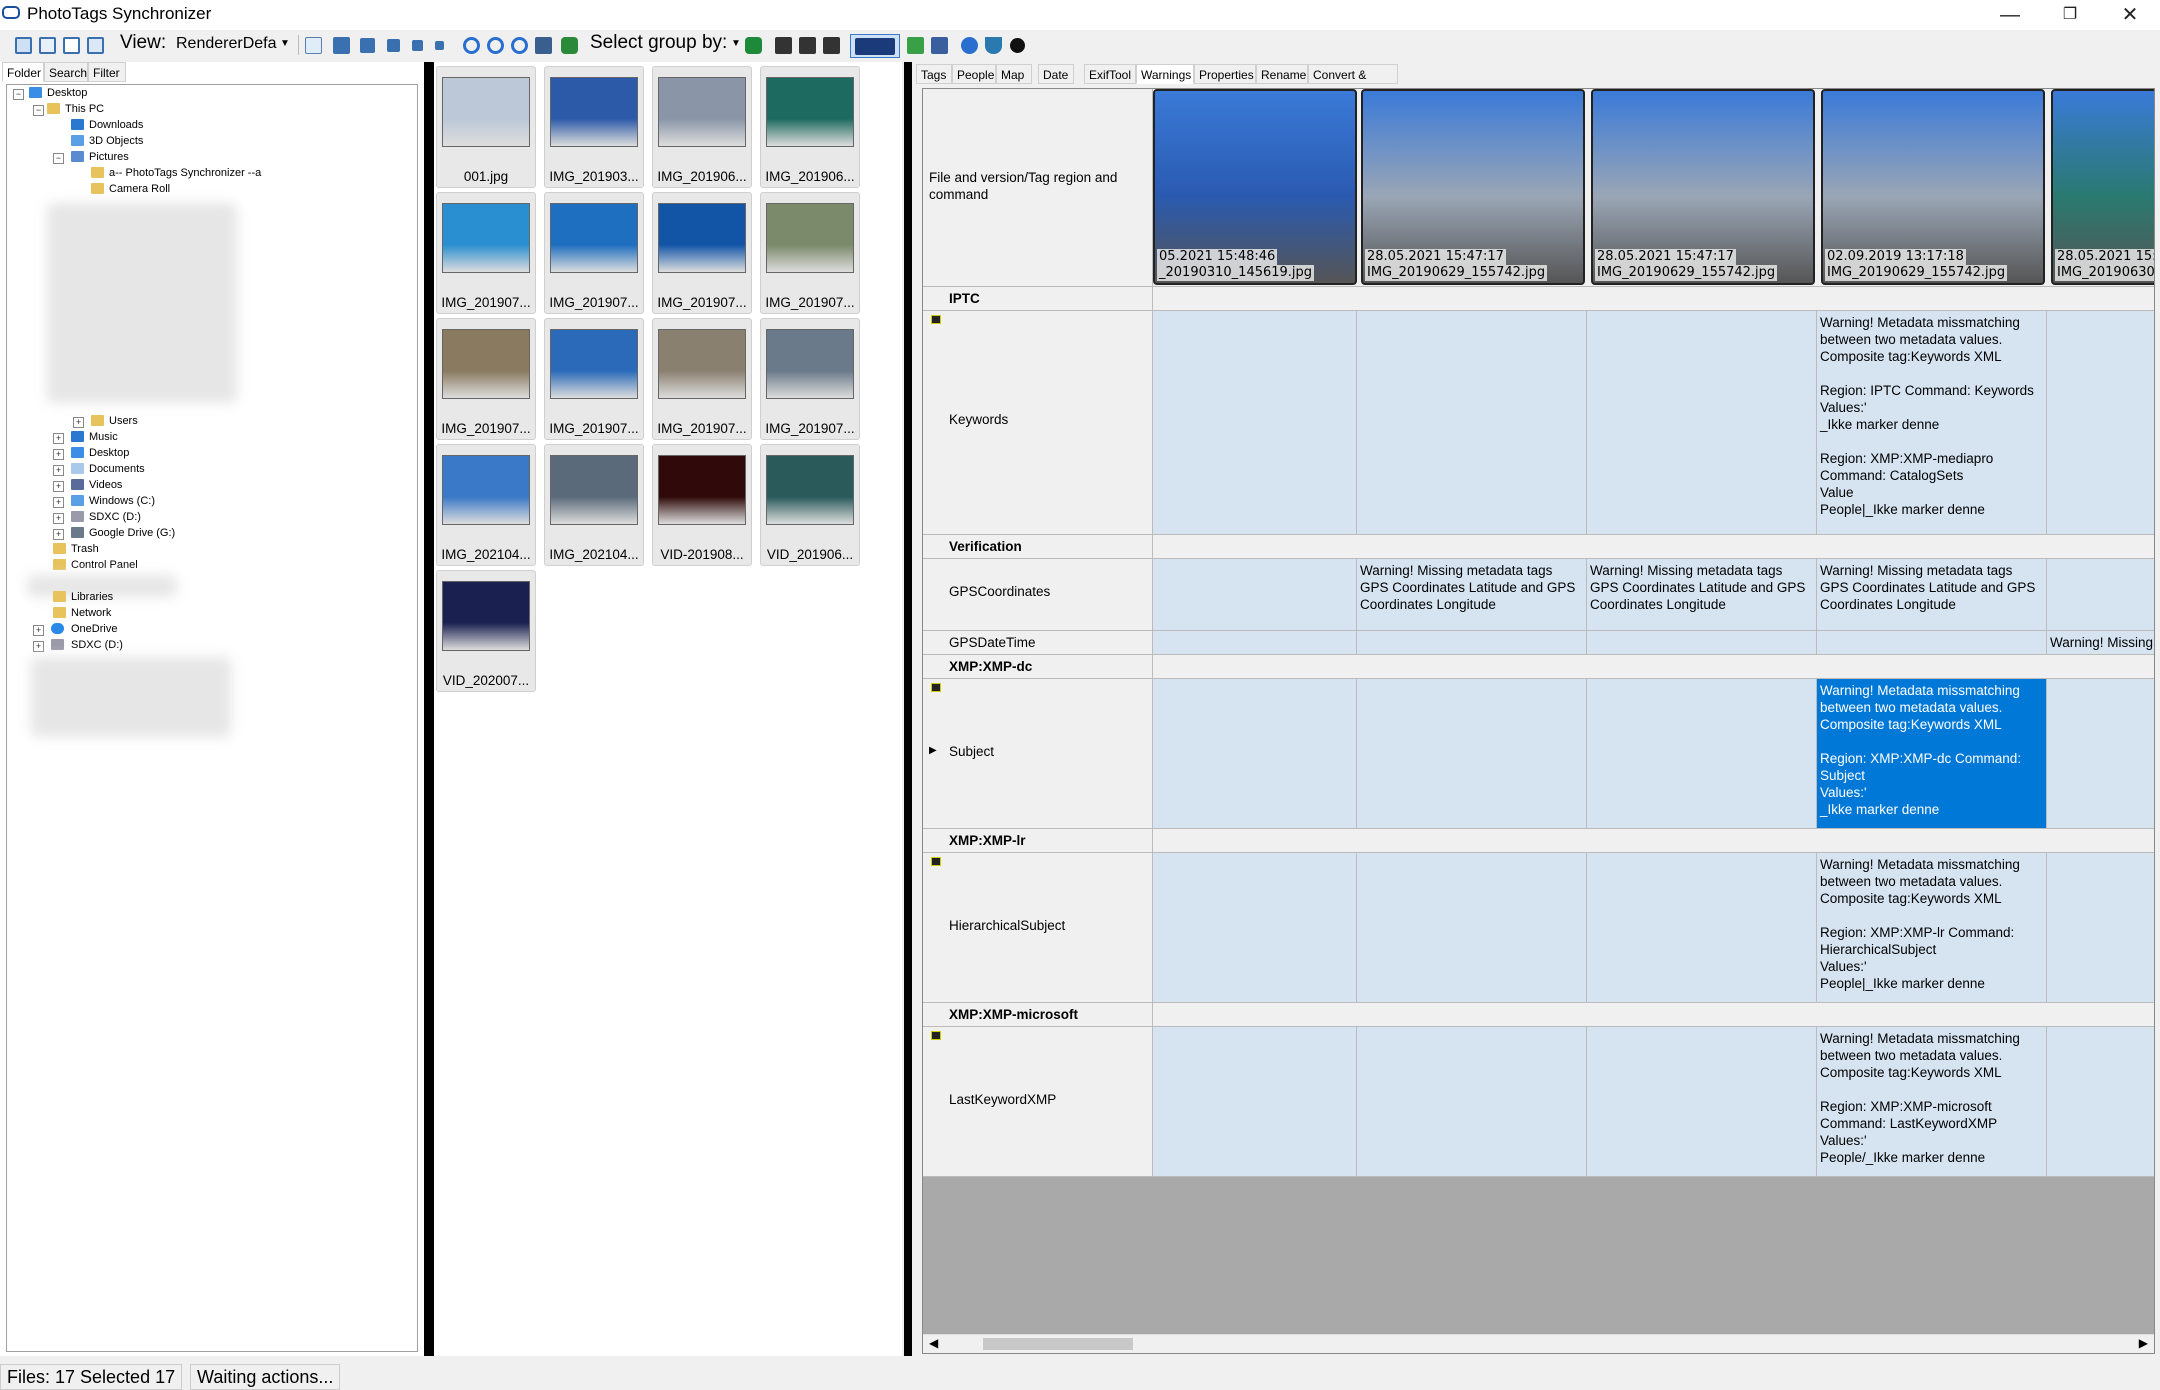  Describe the element at coordinates (417, 45) in the screenshot. I see `image-tiny-icon` at that location.